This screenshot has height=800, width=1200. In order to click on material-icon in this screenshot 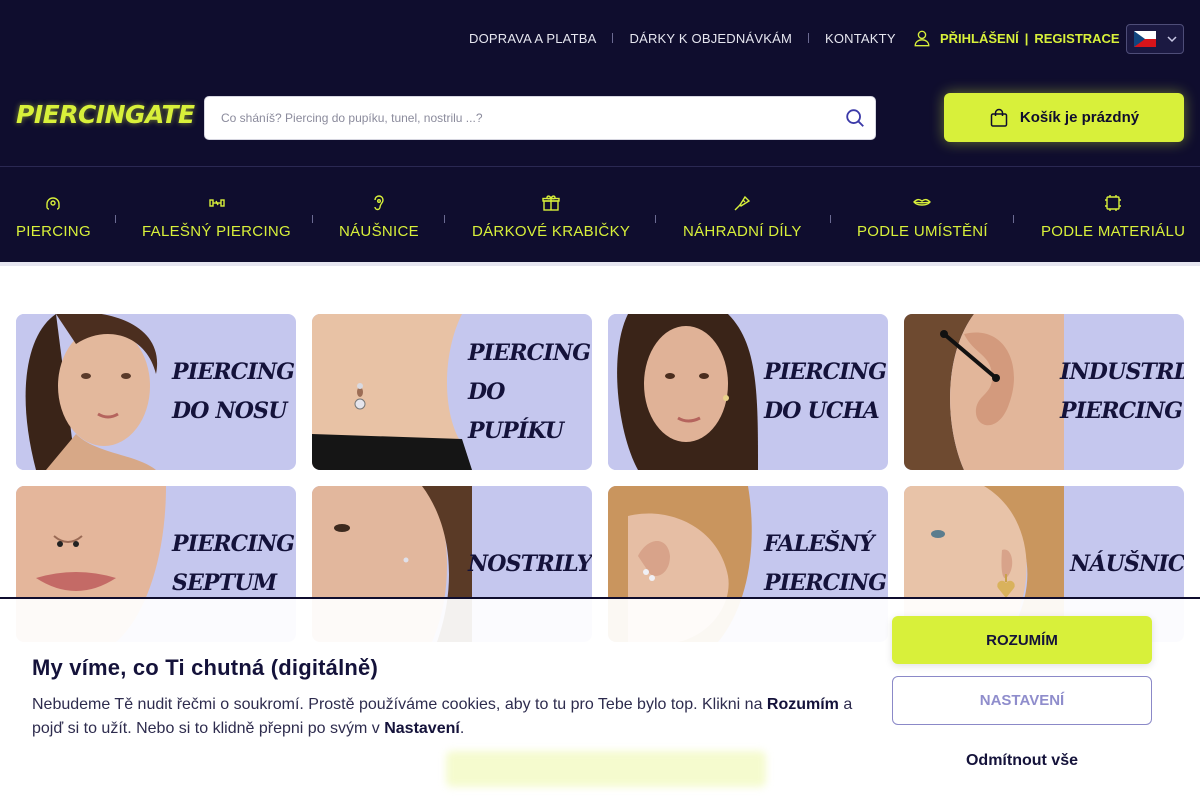, I will do `click(1113, 203)`.